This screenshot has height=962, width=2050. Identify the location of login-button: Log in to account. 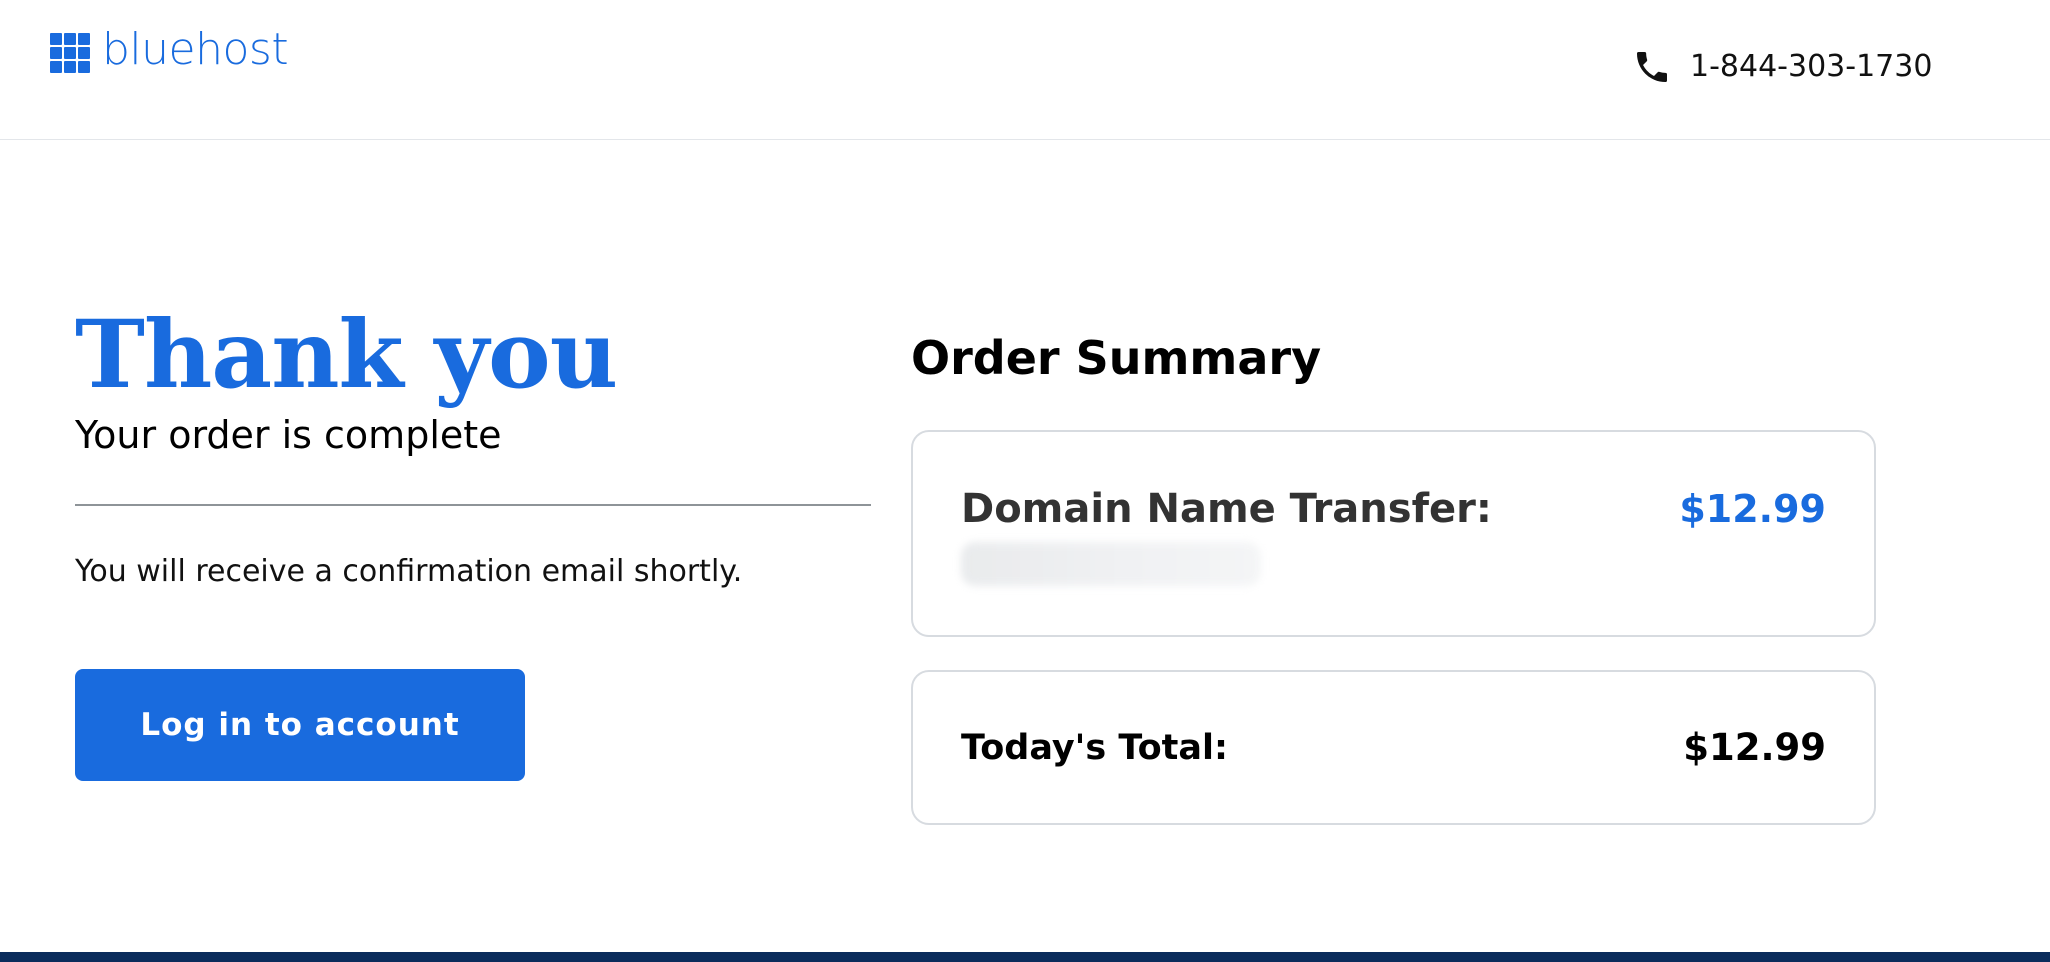
(300, 725).